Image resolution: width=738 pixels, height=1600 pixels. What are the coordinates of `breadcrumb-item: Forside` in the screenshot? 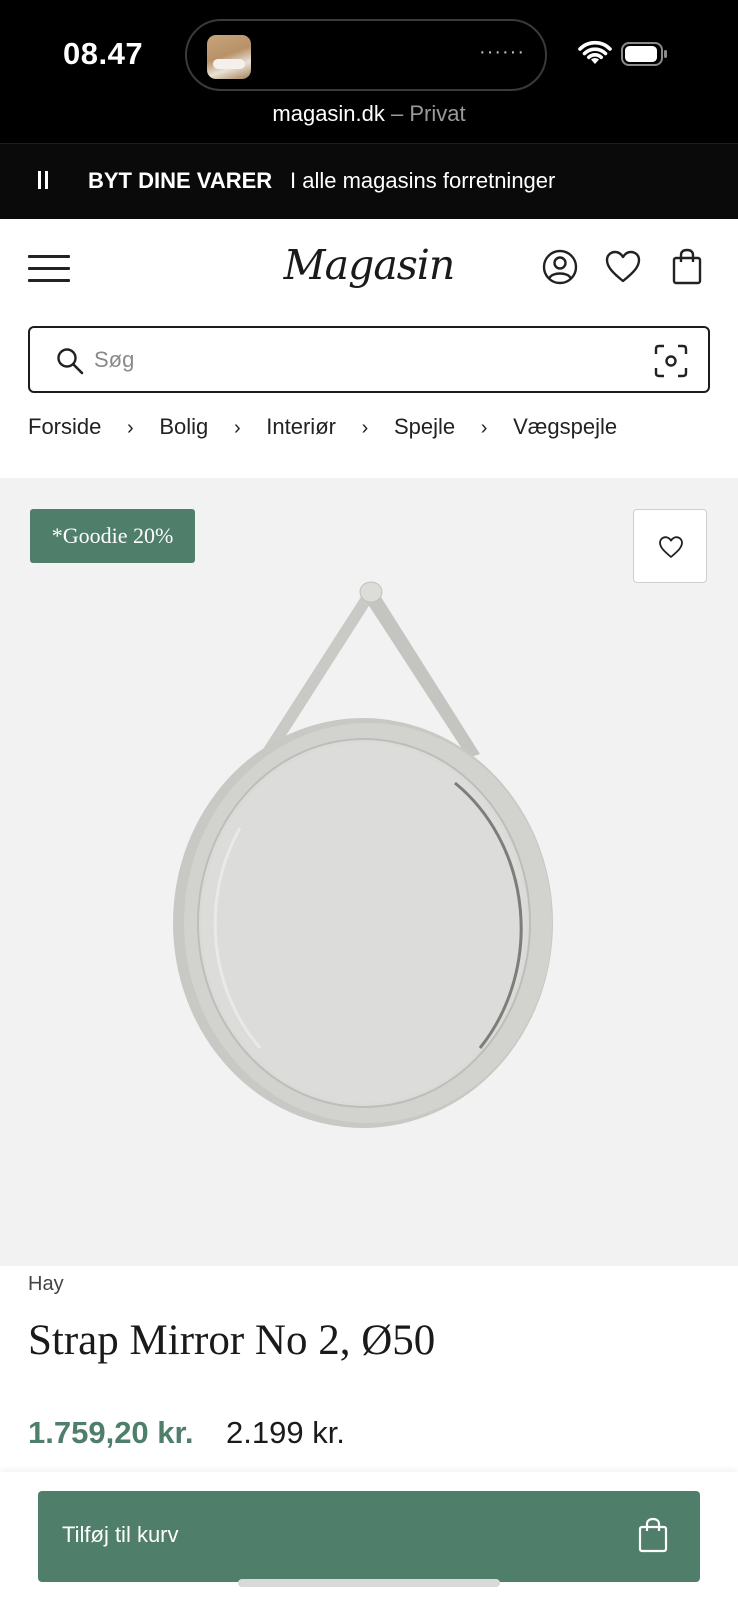 It's located at (64, 427).